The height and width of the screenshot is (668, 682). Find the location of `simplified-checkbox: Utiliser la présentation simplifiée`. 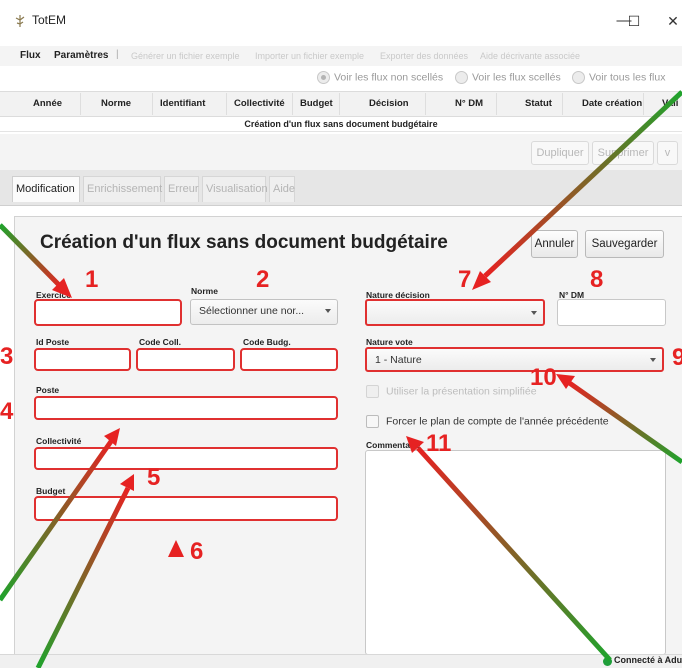

simplified-checkbox: Utiliser la présentation simplifiée is located at coordinates (451, 391).